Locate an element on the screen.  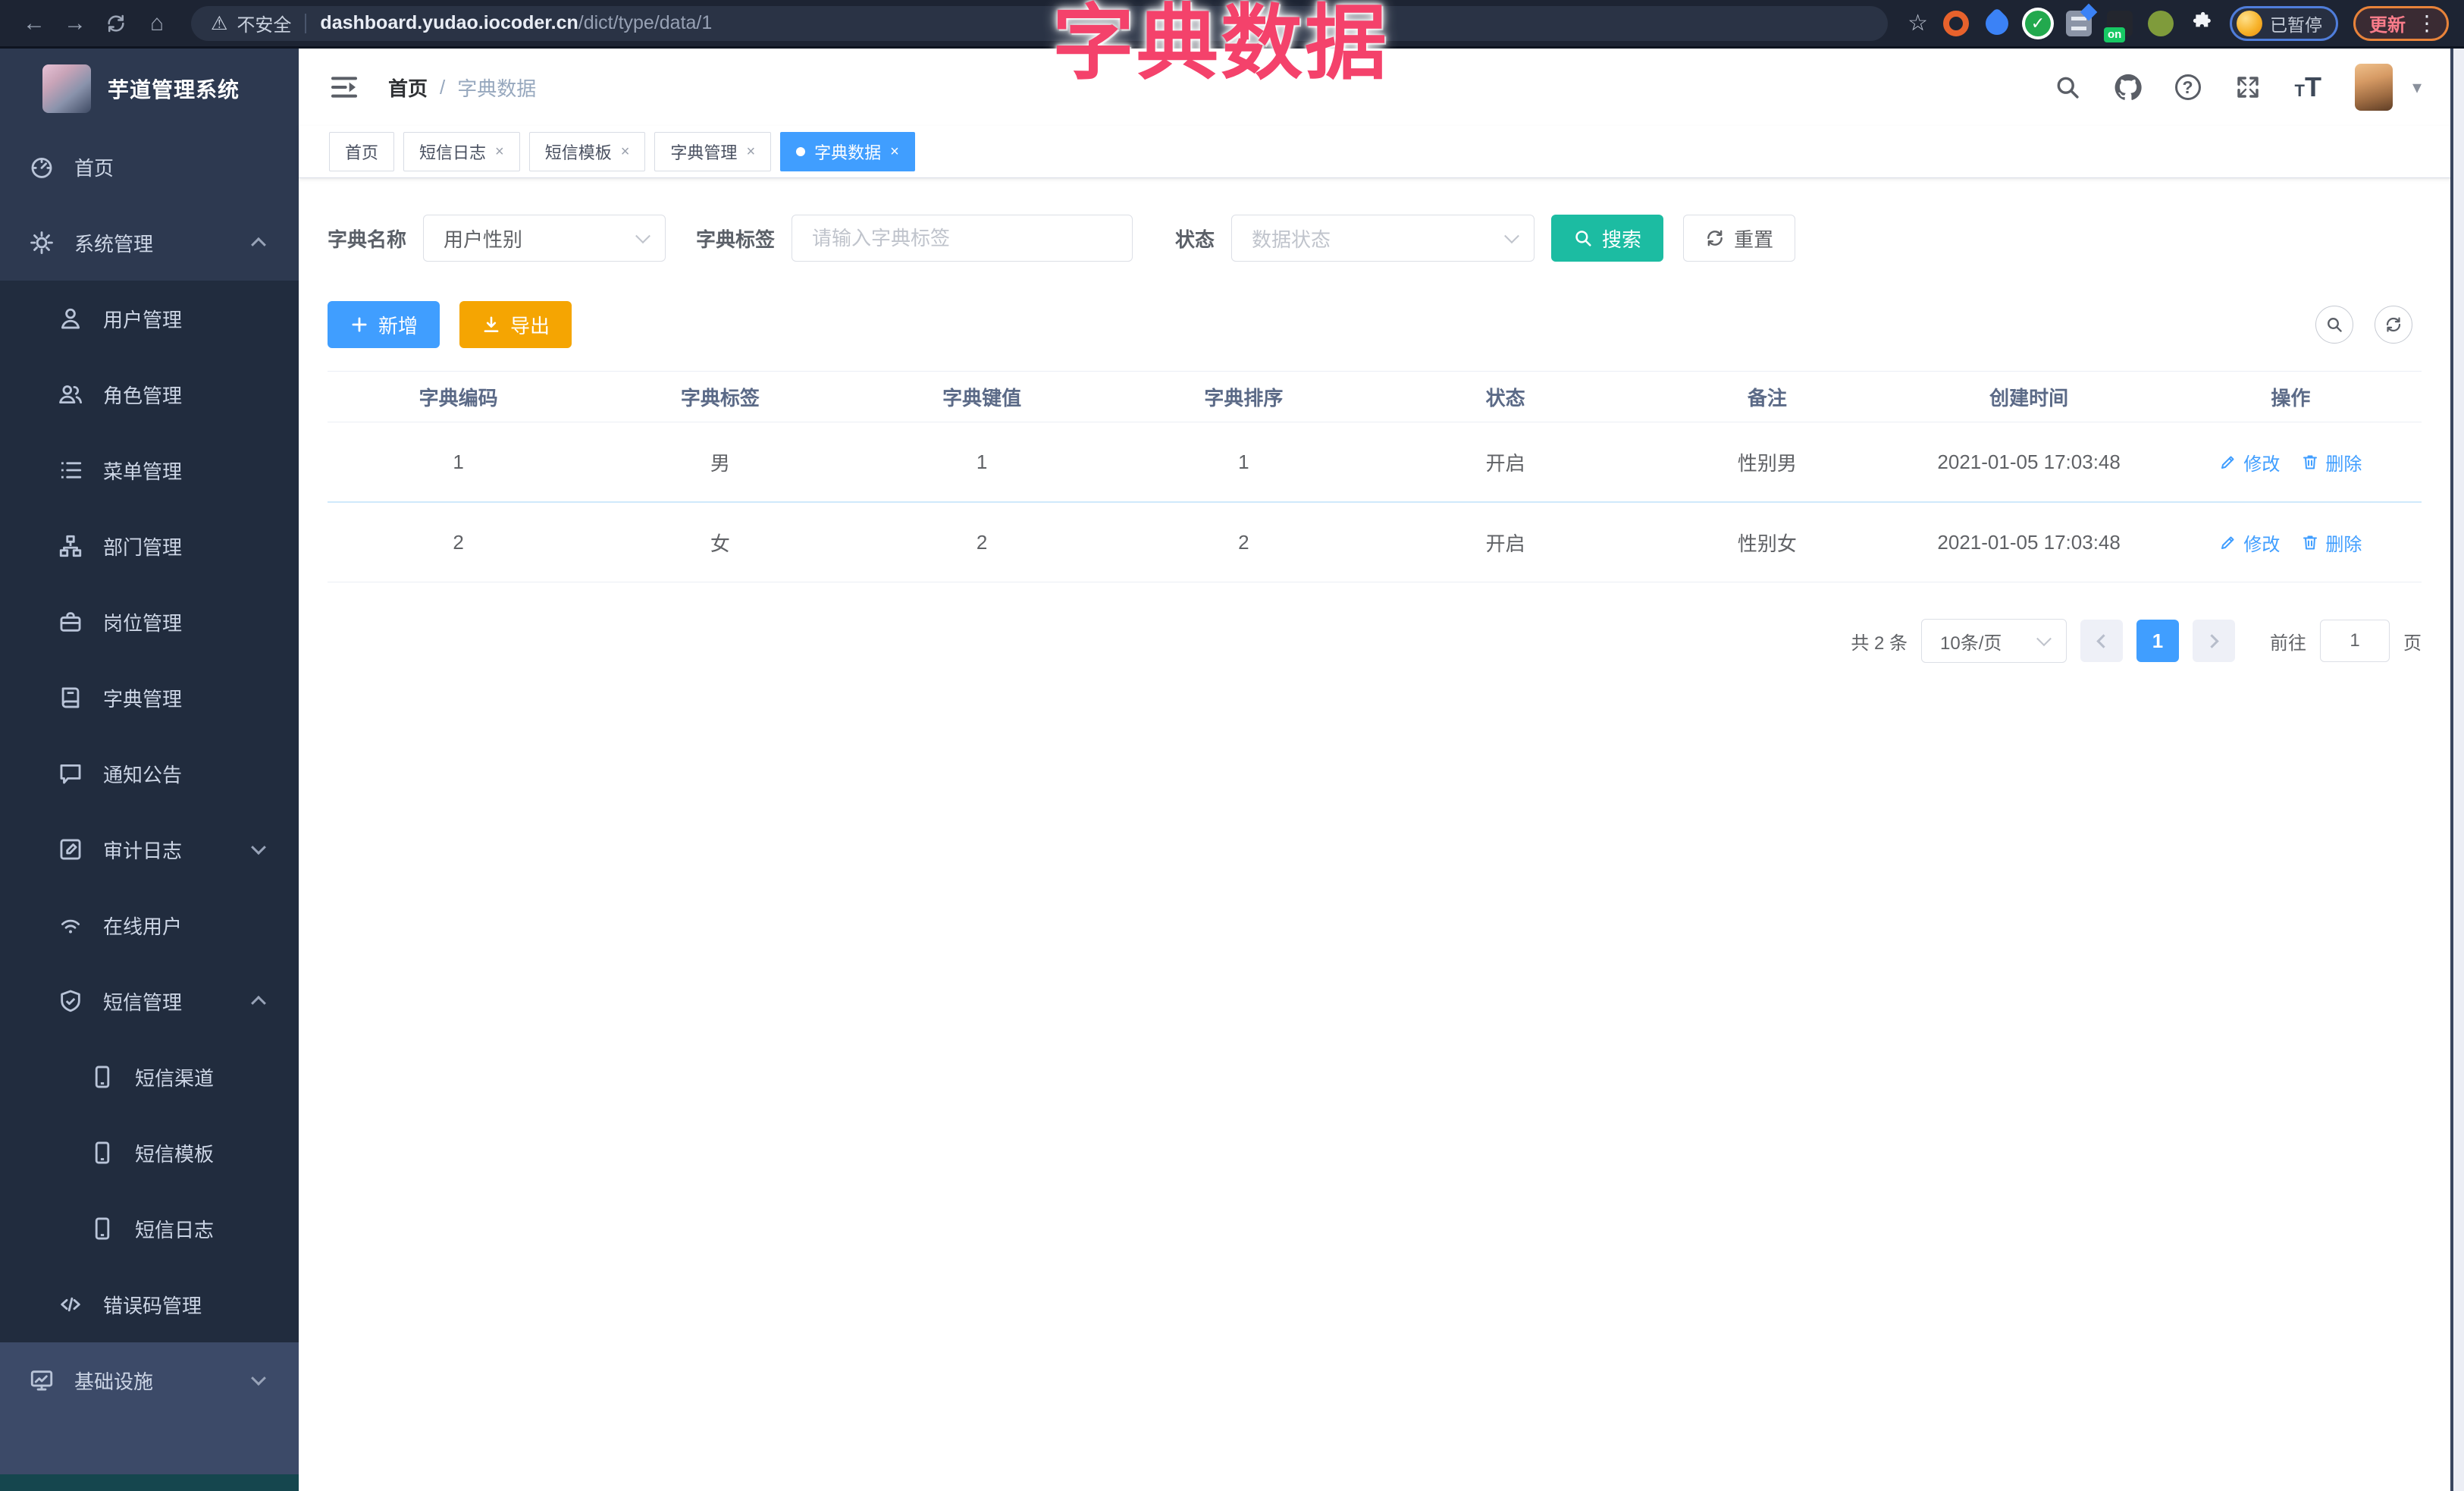
log-icon is located at coordinates (70, 849).